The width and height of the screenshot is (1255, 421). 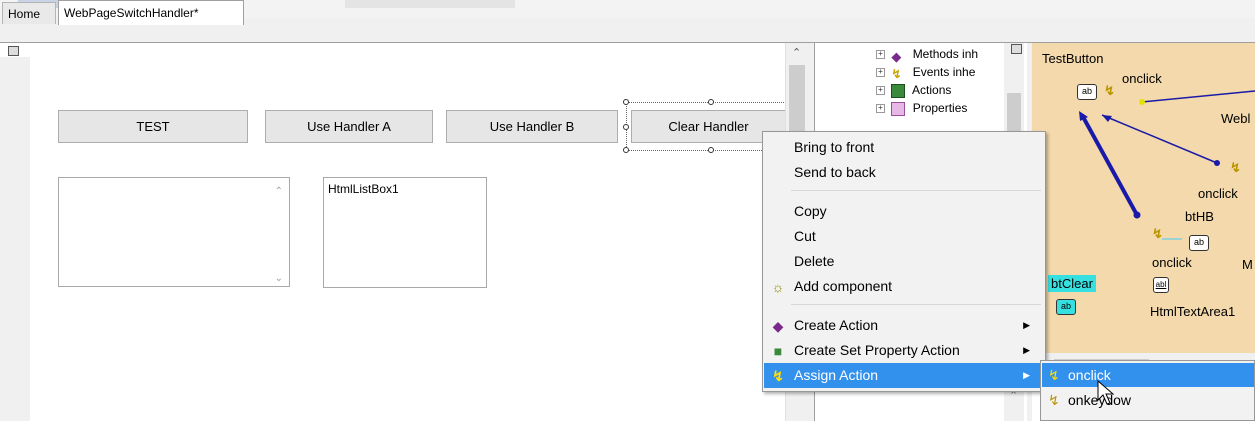 I want to click on assign-action-submenu: ↯ onclick ↯ onkeydow, so click(x=1147, y=390).